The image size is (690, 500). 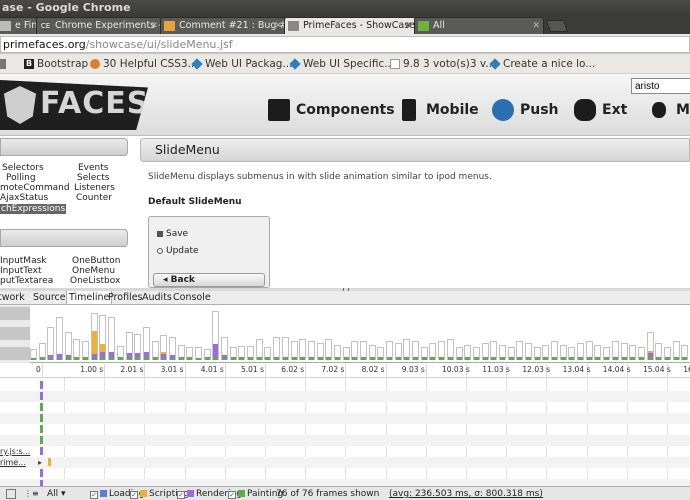 What do you see at coordinates (93, 271) in the screenshot?
I see `sidebar-link: OneMenu` at bounding box center [93, 271].